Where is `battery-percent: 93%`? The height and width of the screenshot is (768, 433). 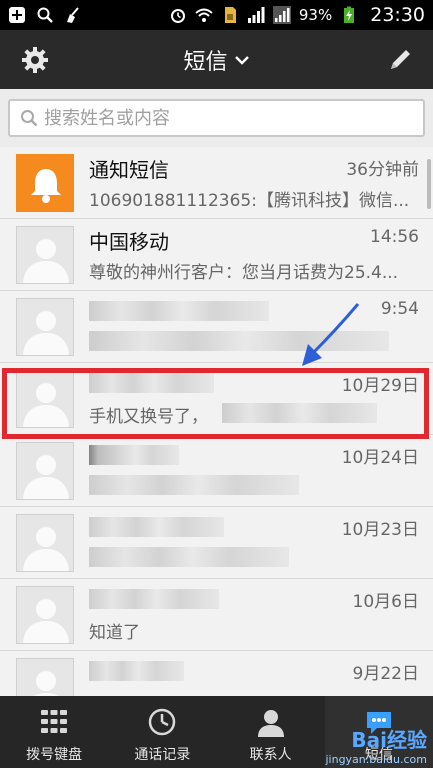
battery-percent: 93% is located at coordinates (315, 15).